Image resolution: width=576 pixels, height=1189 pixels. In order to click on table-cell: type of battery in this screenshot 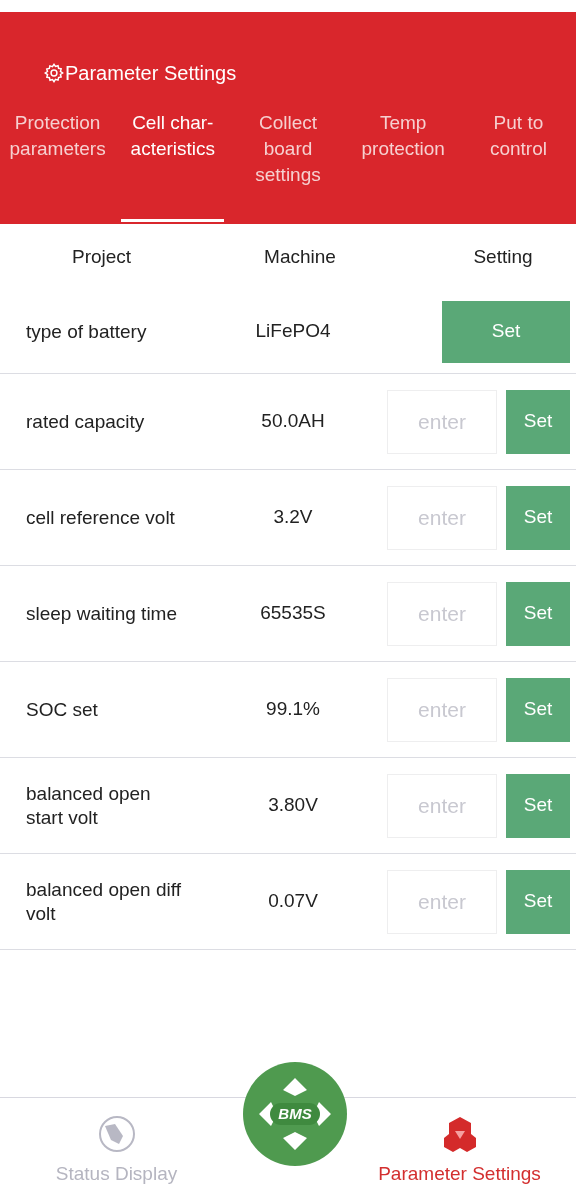, I will do `click(86, 331)`.